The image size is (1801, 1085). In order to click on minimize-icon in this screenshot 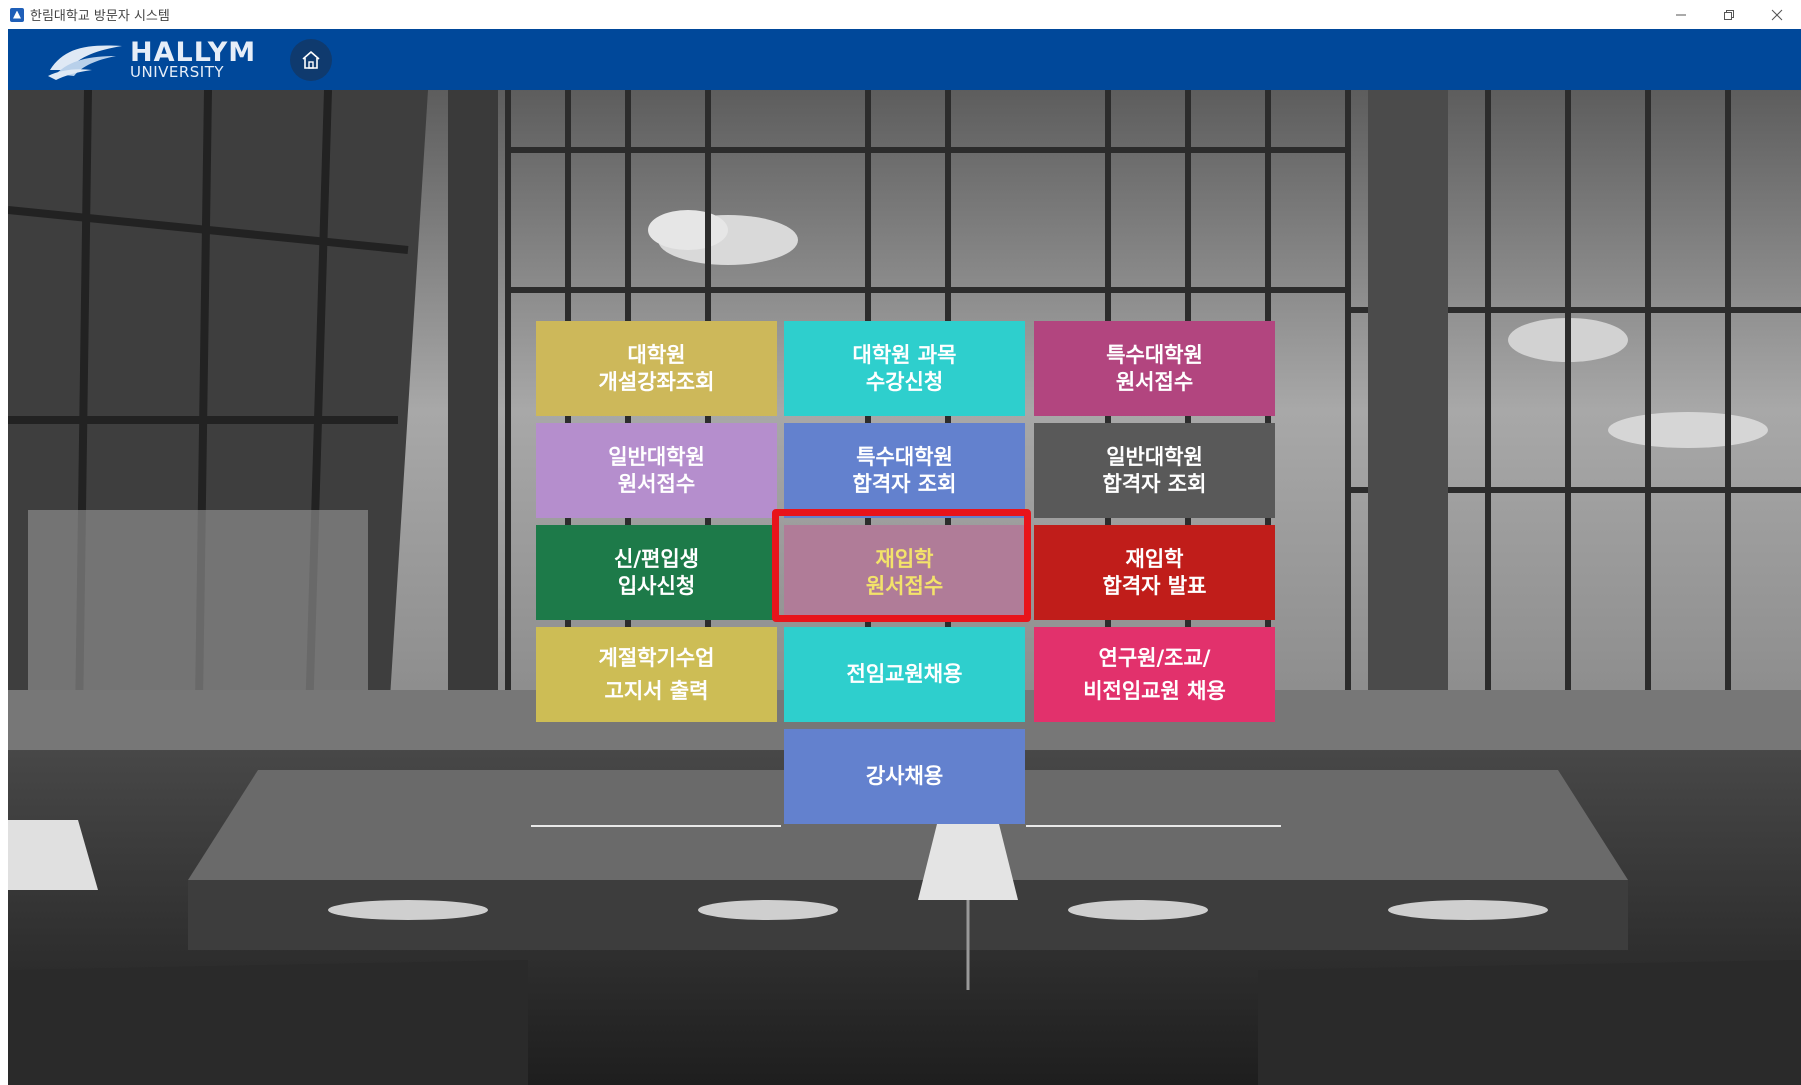, I will do `click(1681, 14)`.